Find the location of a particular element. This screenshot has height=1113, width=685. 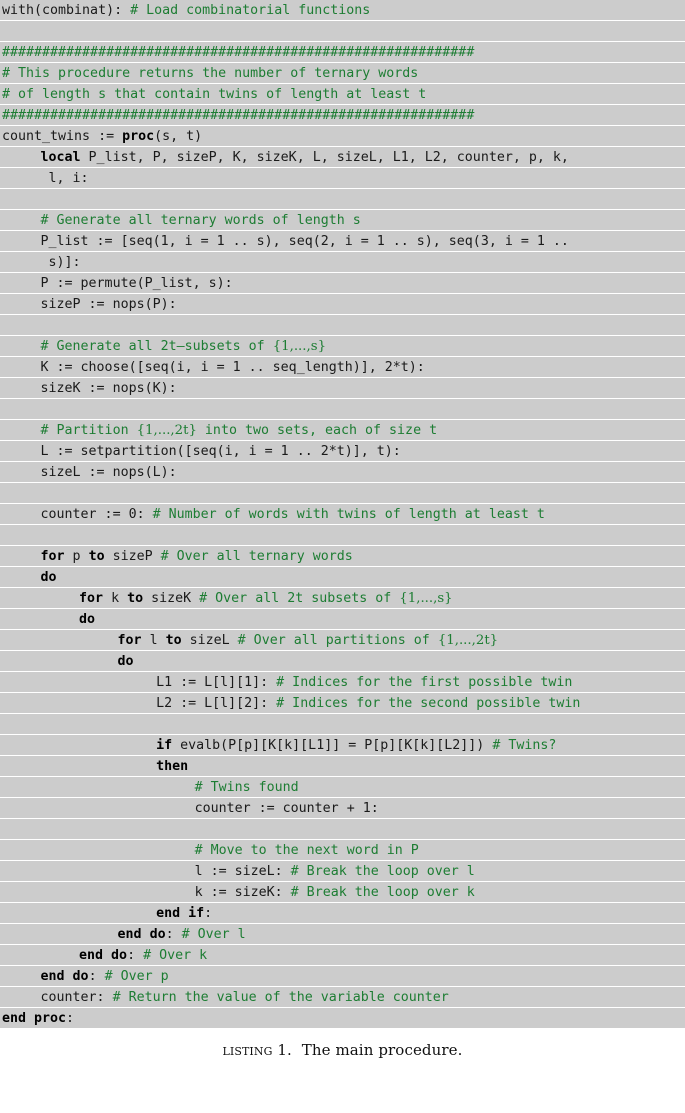

code-comment: # Partition is located at coordinates (88, 430).